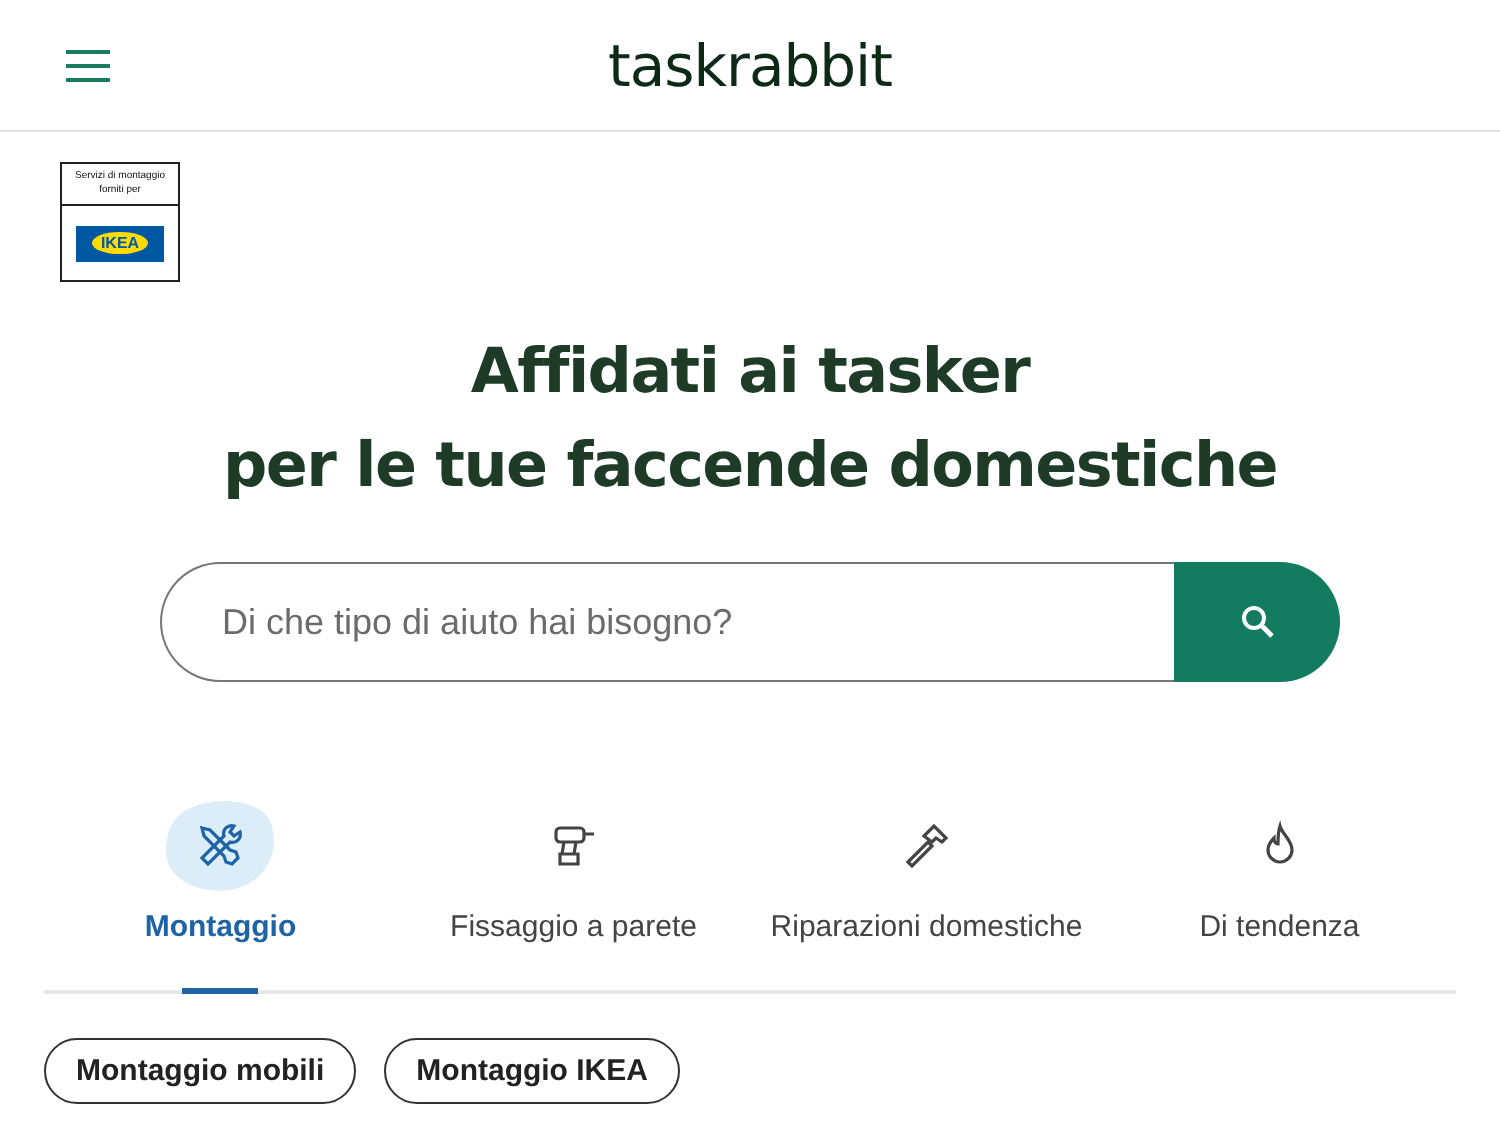 This screenshot has width=1500, height=1126. I want to click on menu-icon, so click(88, 66).